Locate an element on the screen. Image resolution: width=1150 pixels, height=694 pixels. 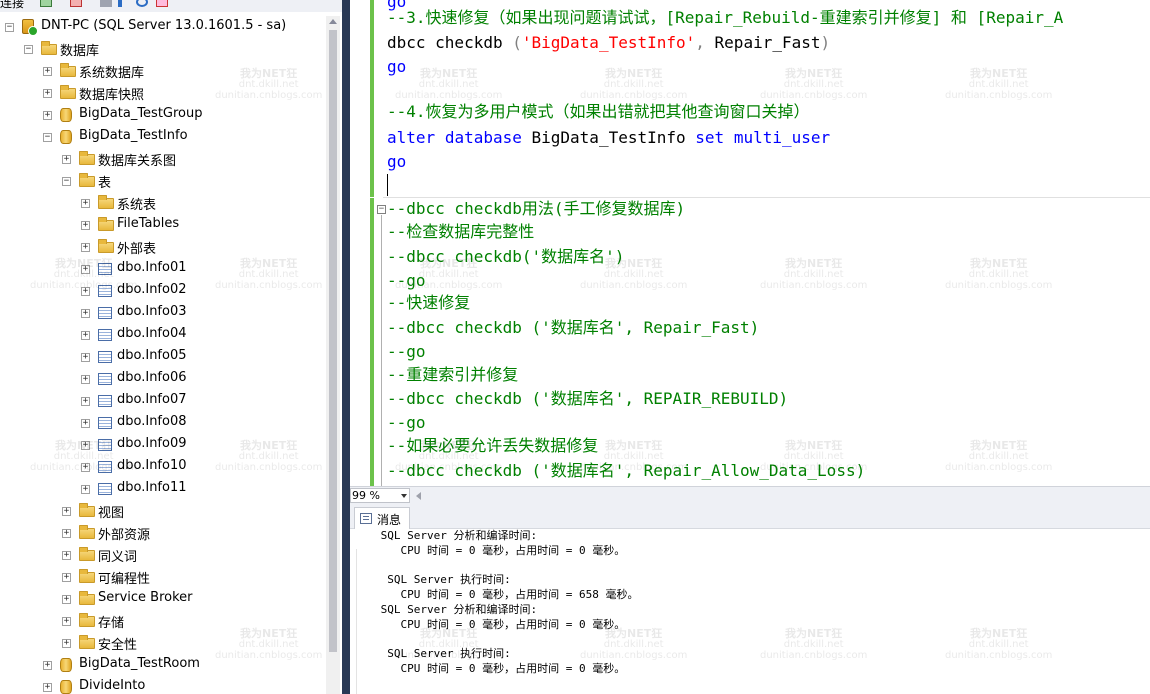
tree-node-label: 数据库快照 is located at coordinates (112, 95).